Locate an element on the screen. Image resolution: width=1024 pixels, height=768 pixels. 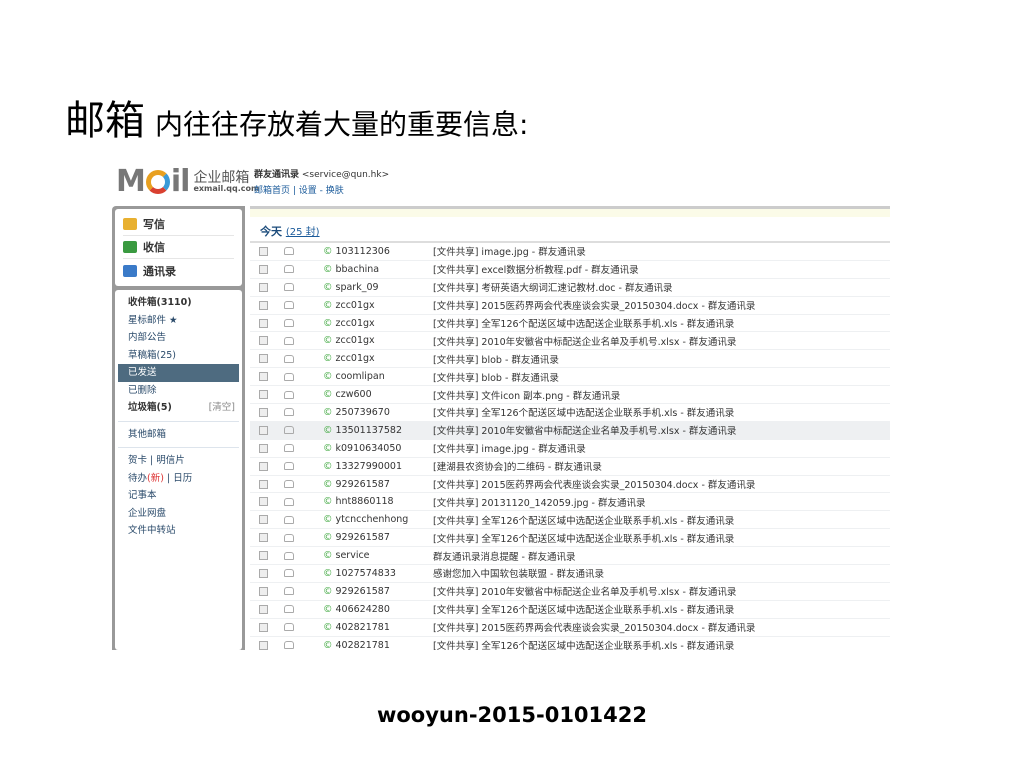
mail-row: © 1027574833 感谢您加入中国软包装联盟 - 群友通讯录 is located at coordinates (570, 574).